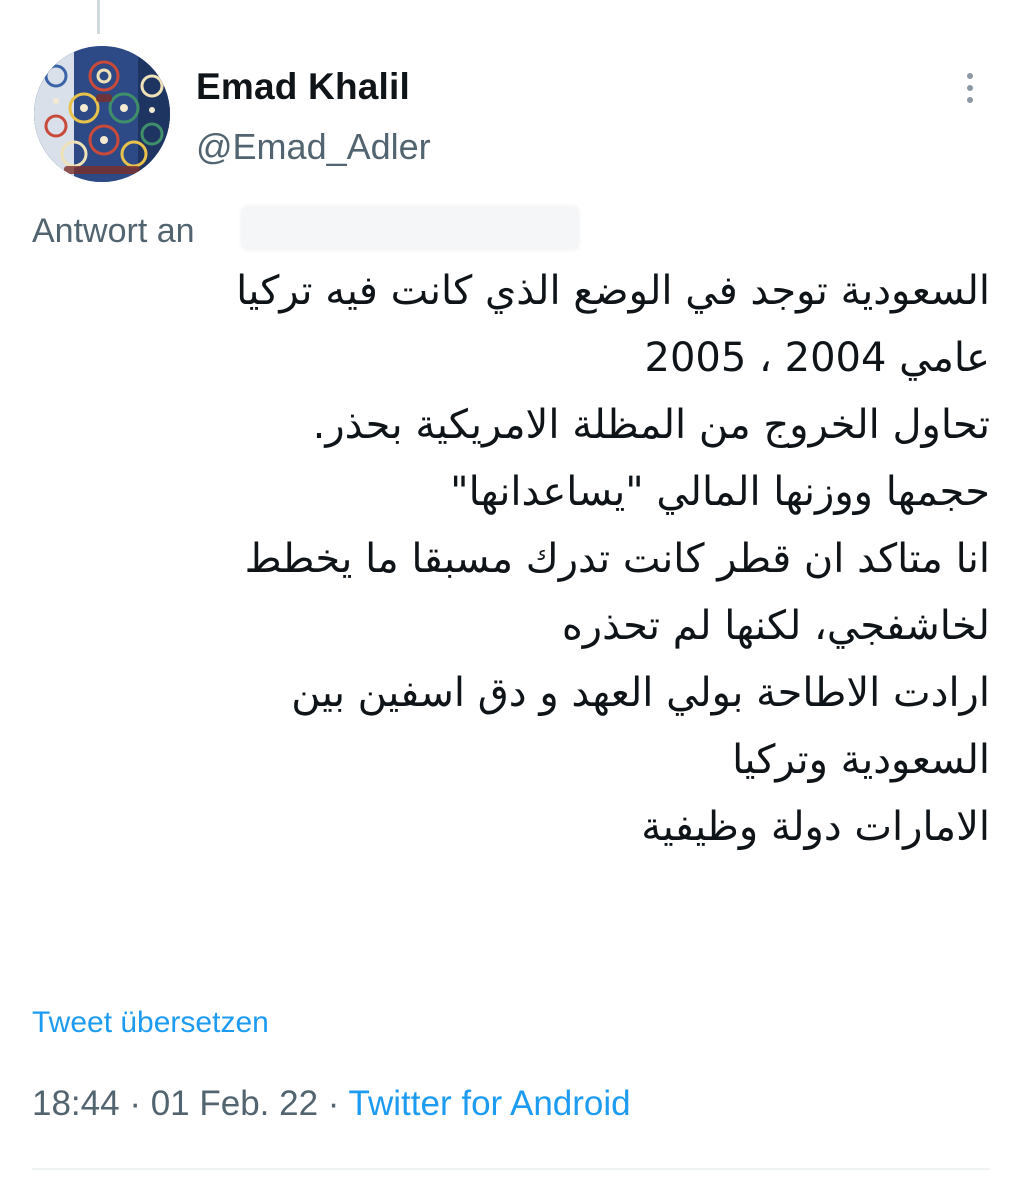 The image size is (1016, 1200). I want to click on tweet-line: ارادت الاطاحة بولي العهد و دق اسفين بين, so click(640, 693).